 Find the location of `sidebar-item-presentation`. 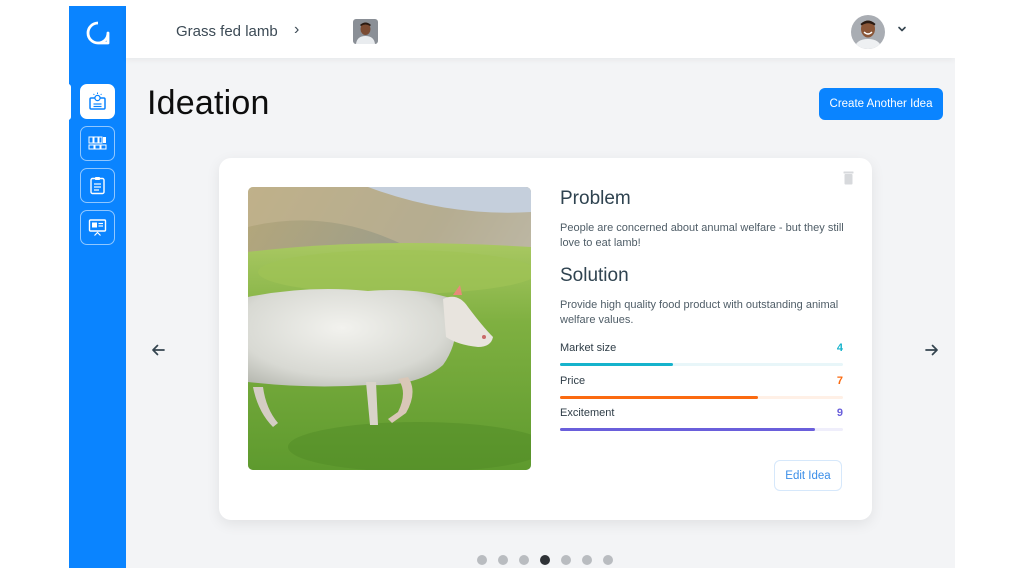

sidebar-item-presentation is located at coordinates (97, 227).